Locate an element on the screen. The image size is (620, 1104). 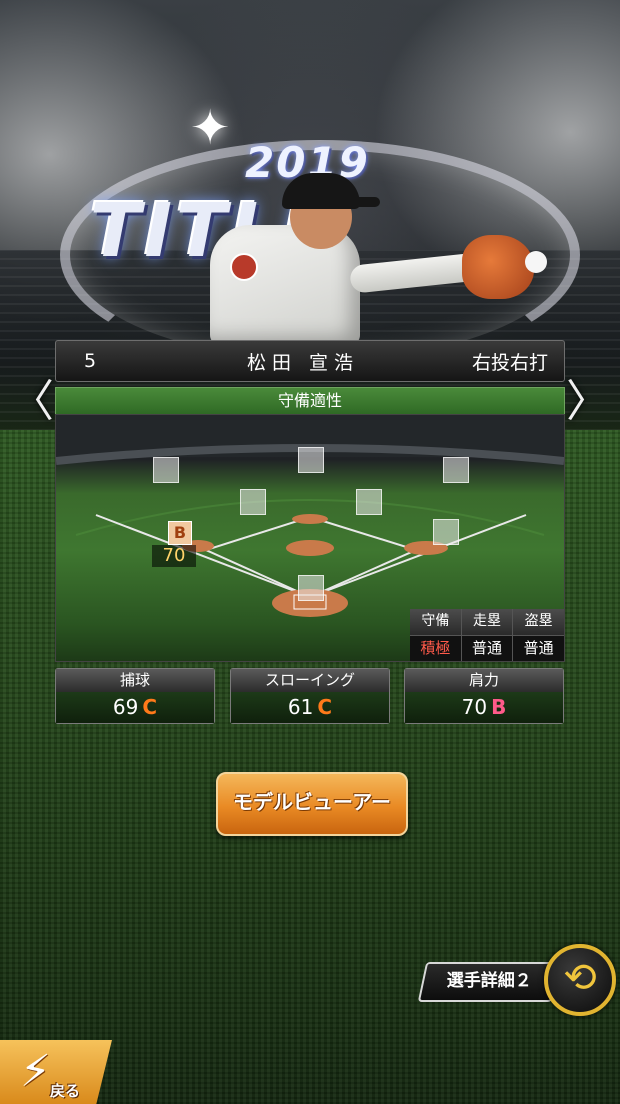
ability-label: 肩力 is located at coordinates (484, 680).